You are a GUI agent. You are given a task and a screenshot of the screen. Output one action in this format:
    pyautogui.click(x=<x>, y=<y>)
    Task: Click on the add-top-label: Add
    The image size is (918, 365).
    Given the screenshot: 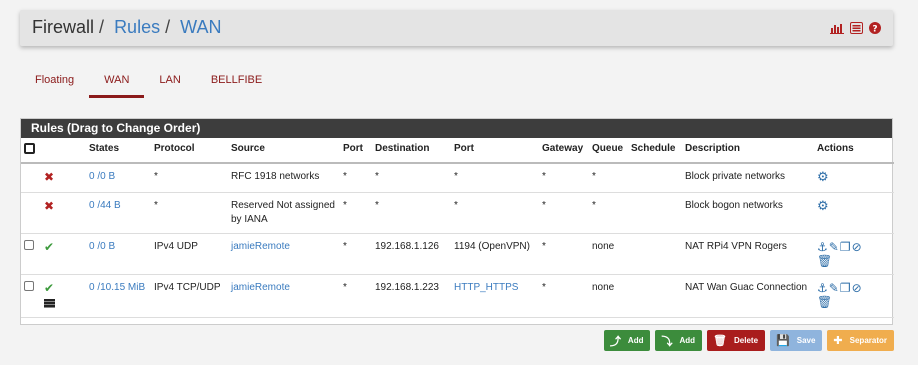 What is the action you would take?
    pyautogui.click(x=635, y=340)
    